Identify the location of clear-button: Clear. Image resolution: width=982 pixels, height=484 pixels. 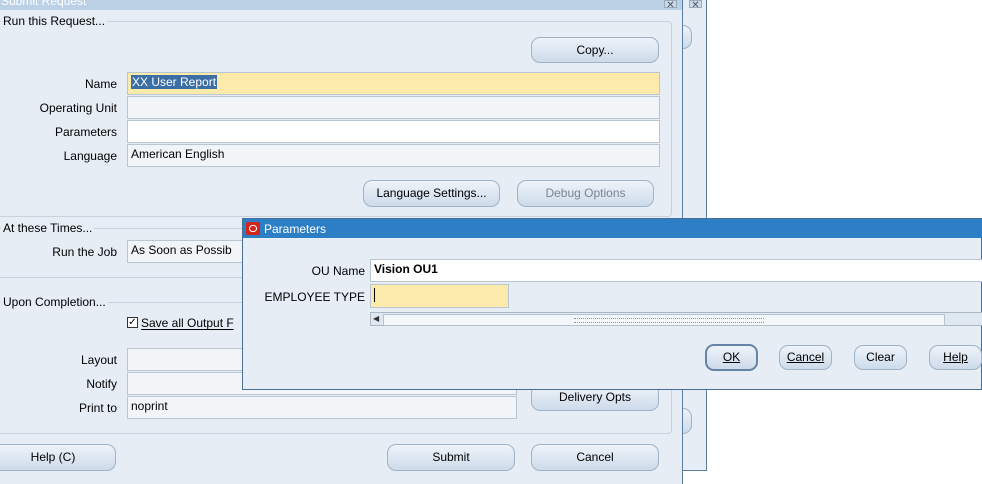
(880, 357).